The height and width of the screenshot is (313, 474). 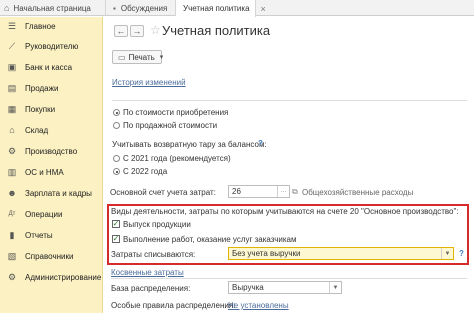 What do you see at coordinates (116, 125) in the screenshot?
I see `radio-cost-sale` at bounding box center [116, 125].